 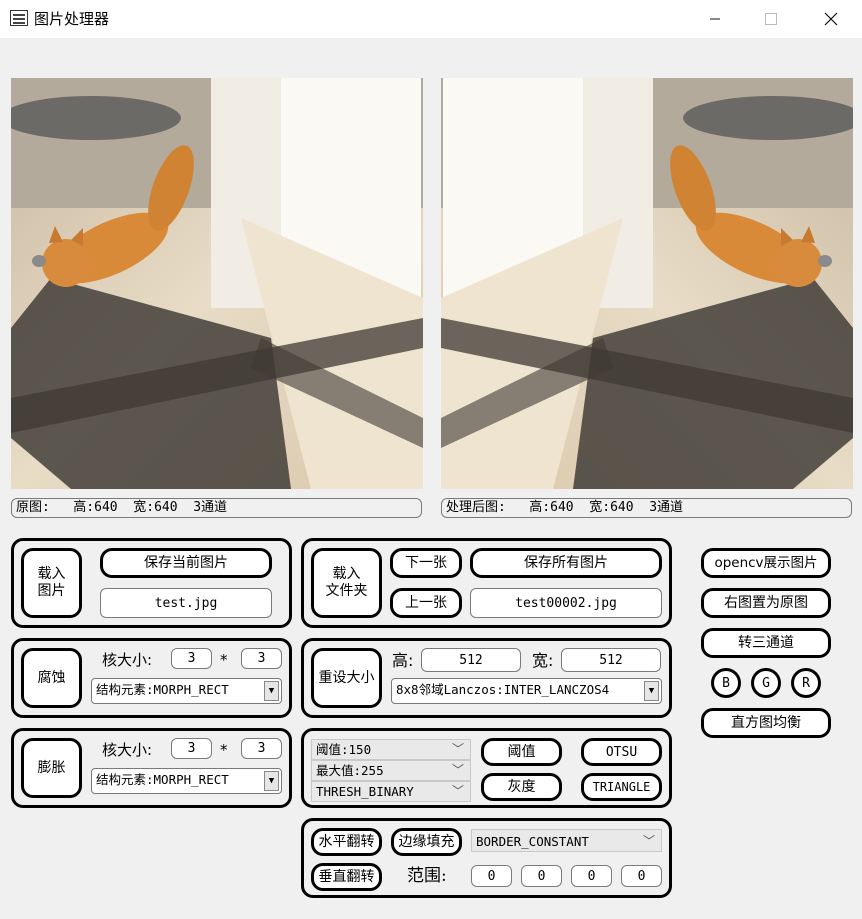 What do you see at coordinates (186, 603) in the screenshot?
I see `current-filename-field: test.jpg` at bounding box center [186, 603].